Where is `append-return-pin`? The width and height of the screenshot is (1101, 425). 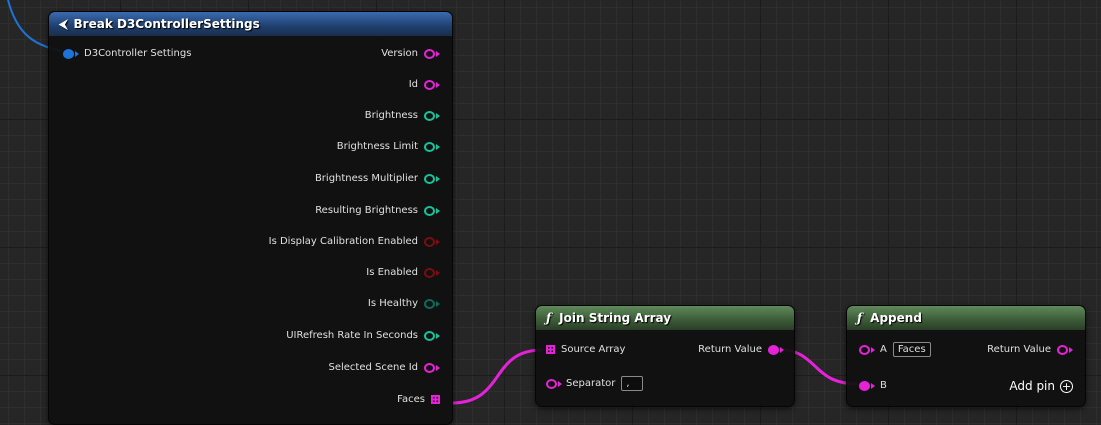
append-return-pin is located at coordinates (1062, 349).